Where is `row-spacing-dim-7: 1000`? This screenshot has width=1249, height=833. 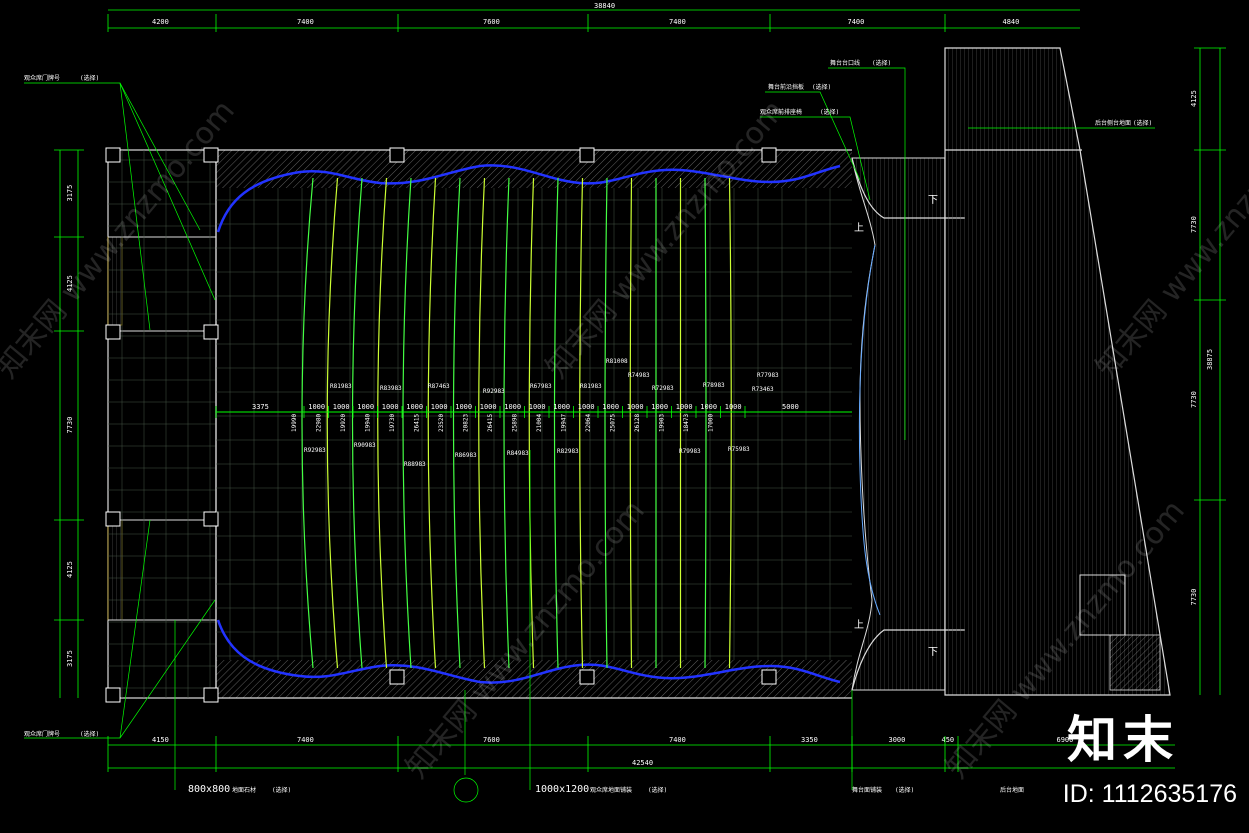
row-spacing-dim-7: 1000 is located at coordinates (463, 407).